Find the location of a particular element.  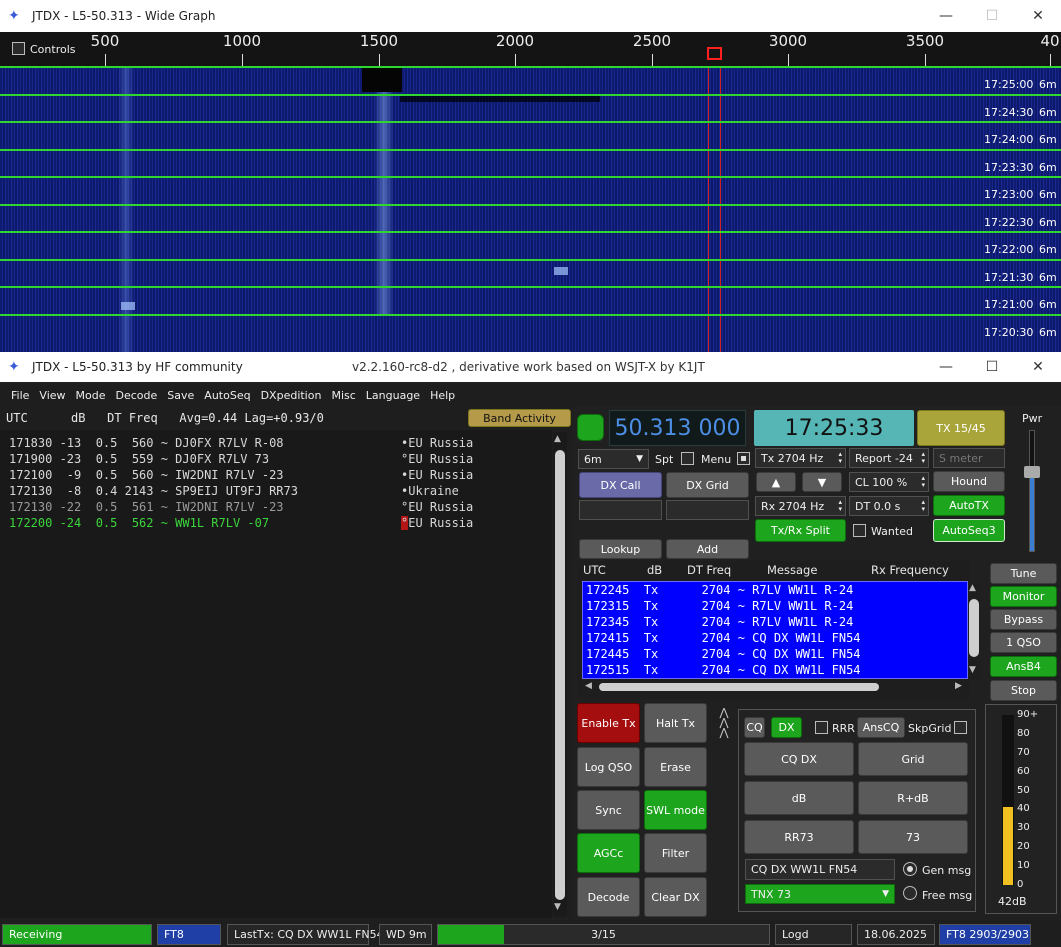

s-meter-field: S meter is located at coordinates (969, 458).